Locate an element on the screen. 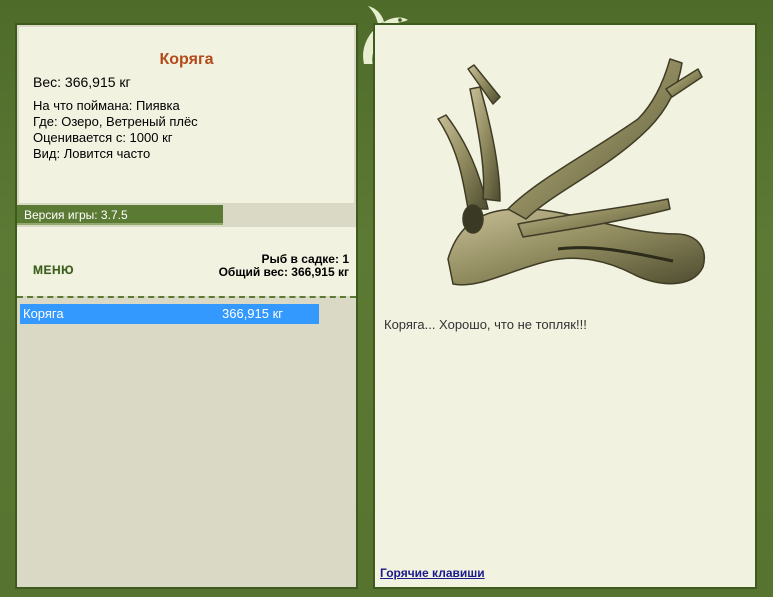 The width and height of the screenshot is (773, 597). driftwood-image is located at coordinates (571, 172).